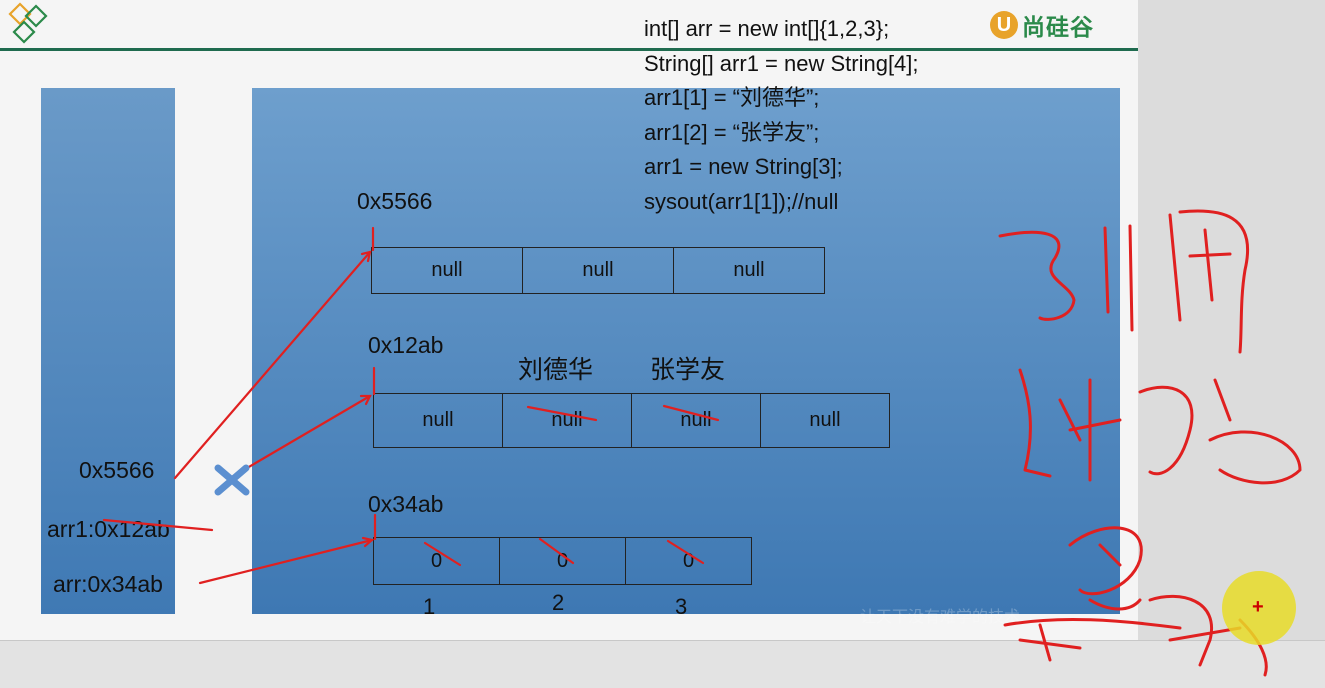  I want to click on code-line: arr1[2] = “张学友”;, so click(732, 132).